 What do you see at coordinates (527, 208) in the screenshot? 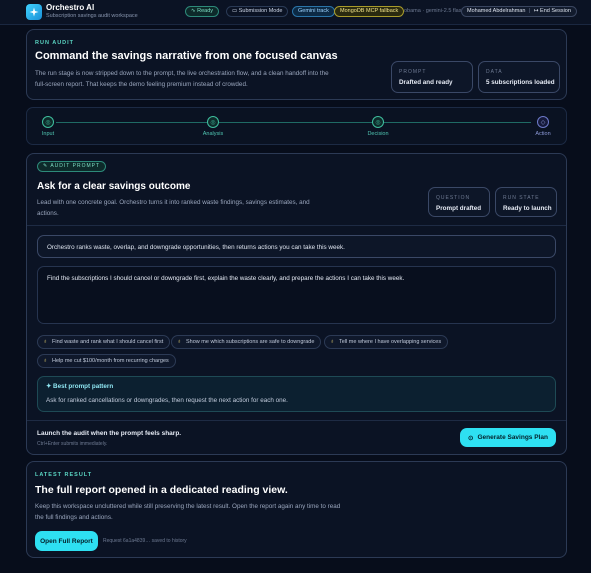
I see `run-state-stat-value: Ready to launch` at bounding box center [527, 208].